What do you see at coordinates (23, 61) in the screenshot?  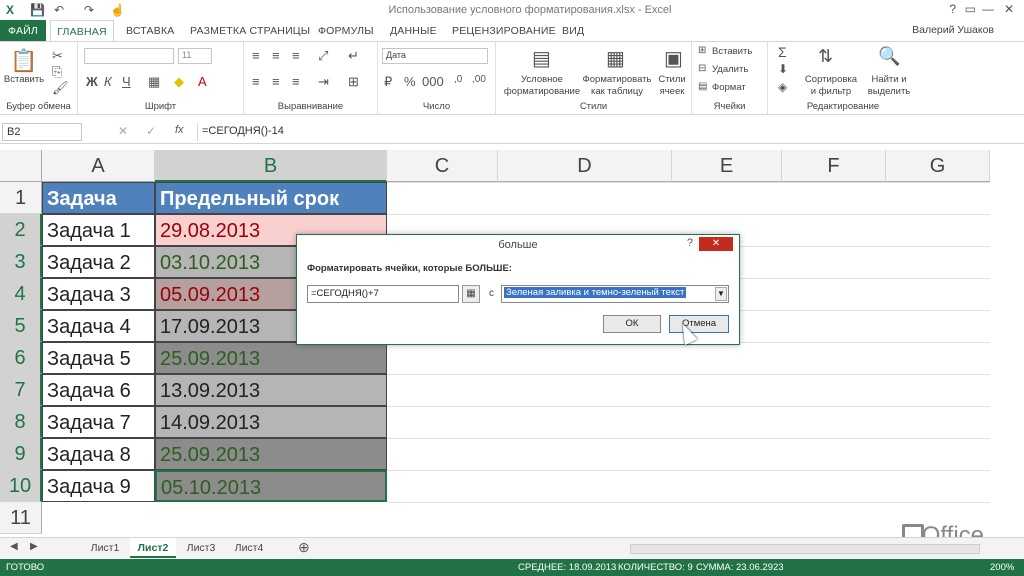 I see `paste-icon: 📋` at bounding box center [23, 61].